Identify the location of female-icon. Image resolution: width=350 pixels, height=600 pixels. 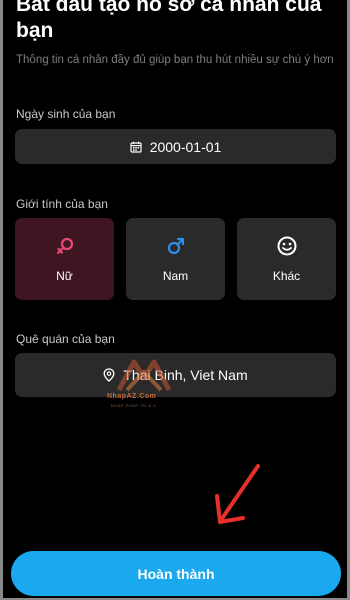
(64, 246).